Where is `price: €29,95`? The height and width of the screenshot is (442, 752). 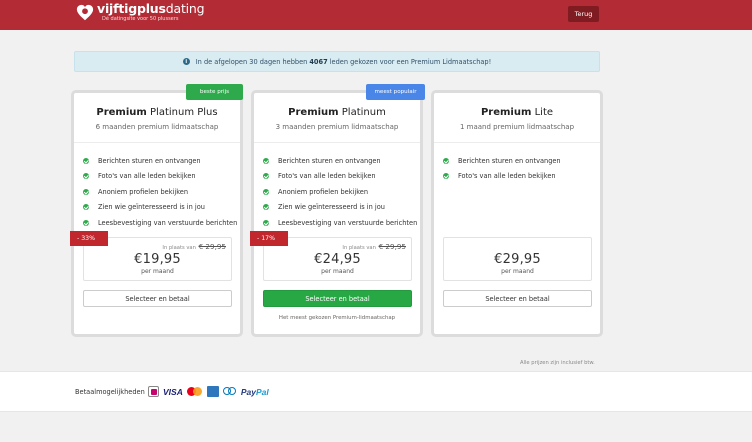
price: €29,95 is located at coordinates (517, 259).